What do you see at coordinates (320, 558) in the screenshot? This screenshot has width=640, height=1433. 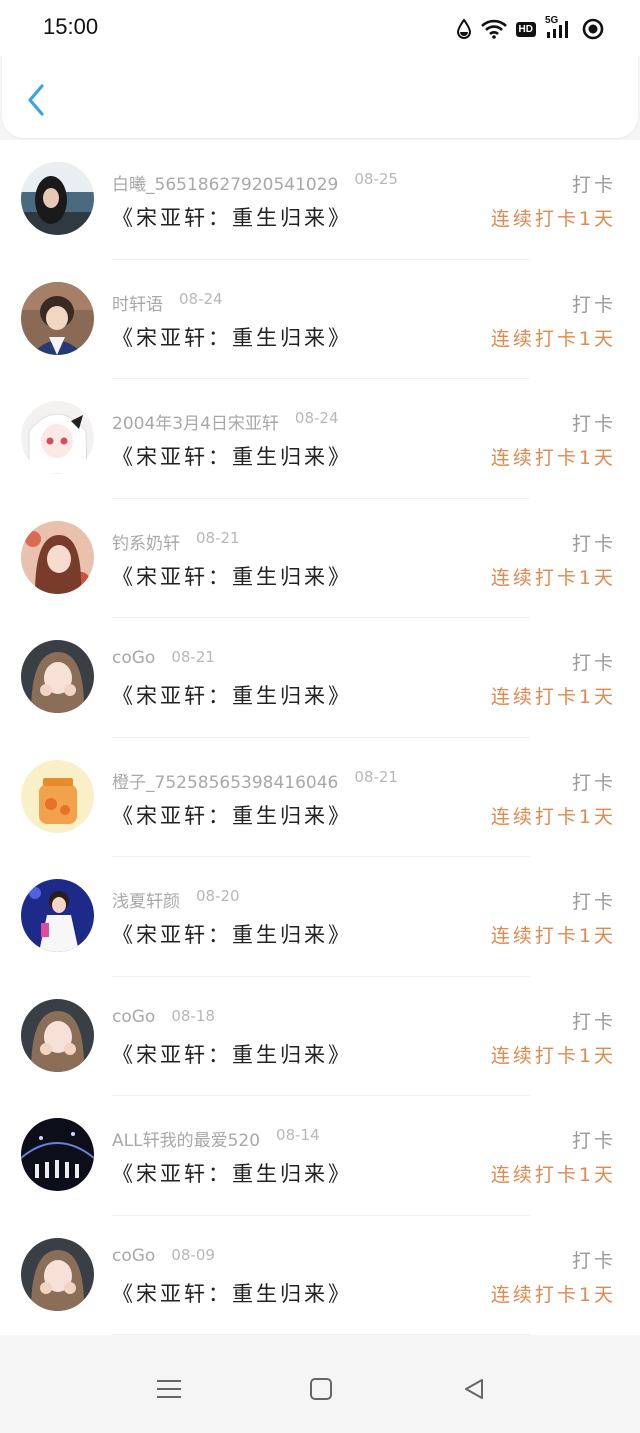 I see `list-item: 钓系奶轩 08-21 《宋亚轩：重生归来》 打卡 连续打卡1天` at bounding box center [320, 558].